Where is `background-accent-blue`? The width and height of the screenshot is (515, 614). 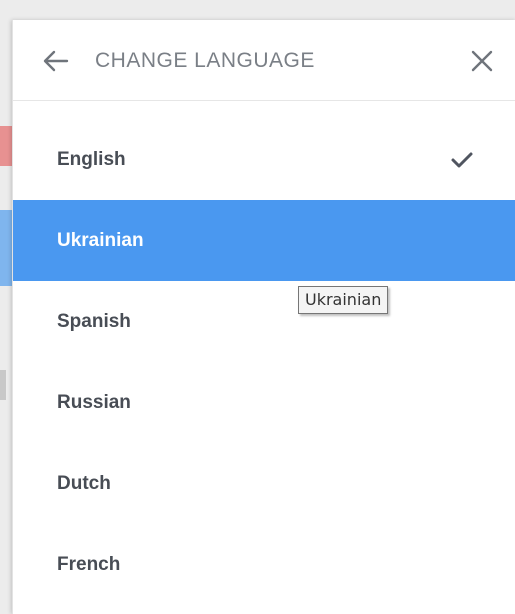 background-accent-blue is located at coordinates (6, 248).